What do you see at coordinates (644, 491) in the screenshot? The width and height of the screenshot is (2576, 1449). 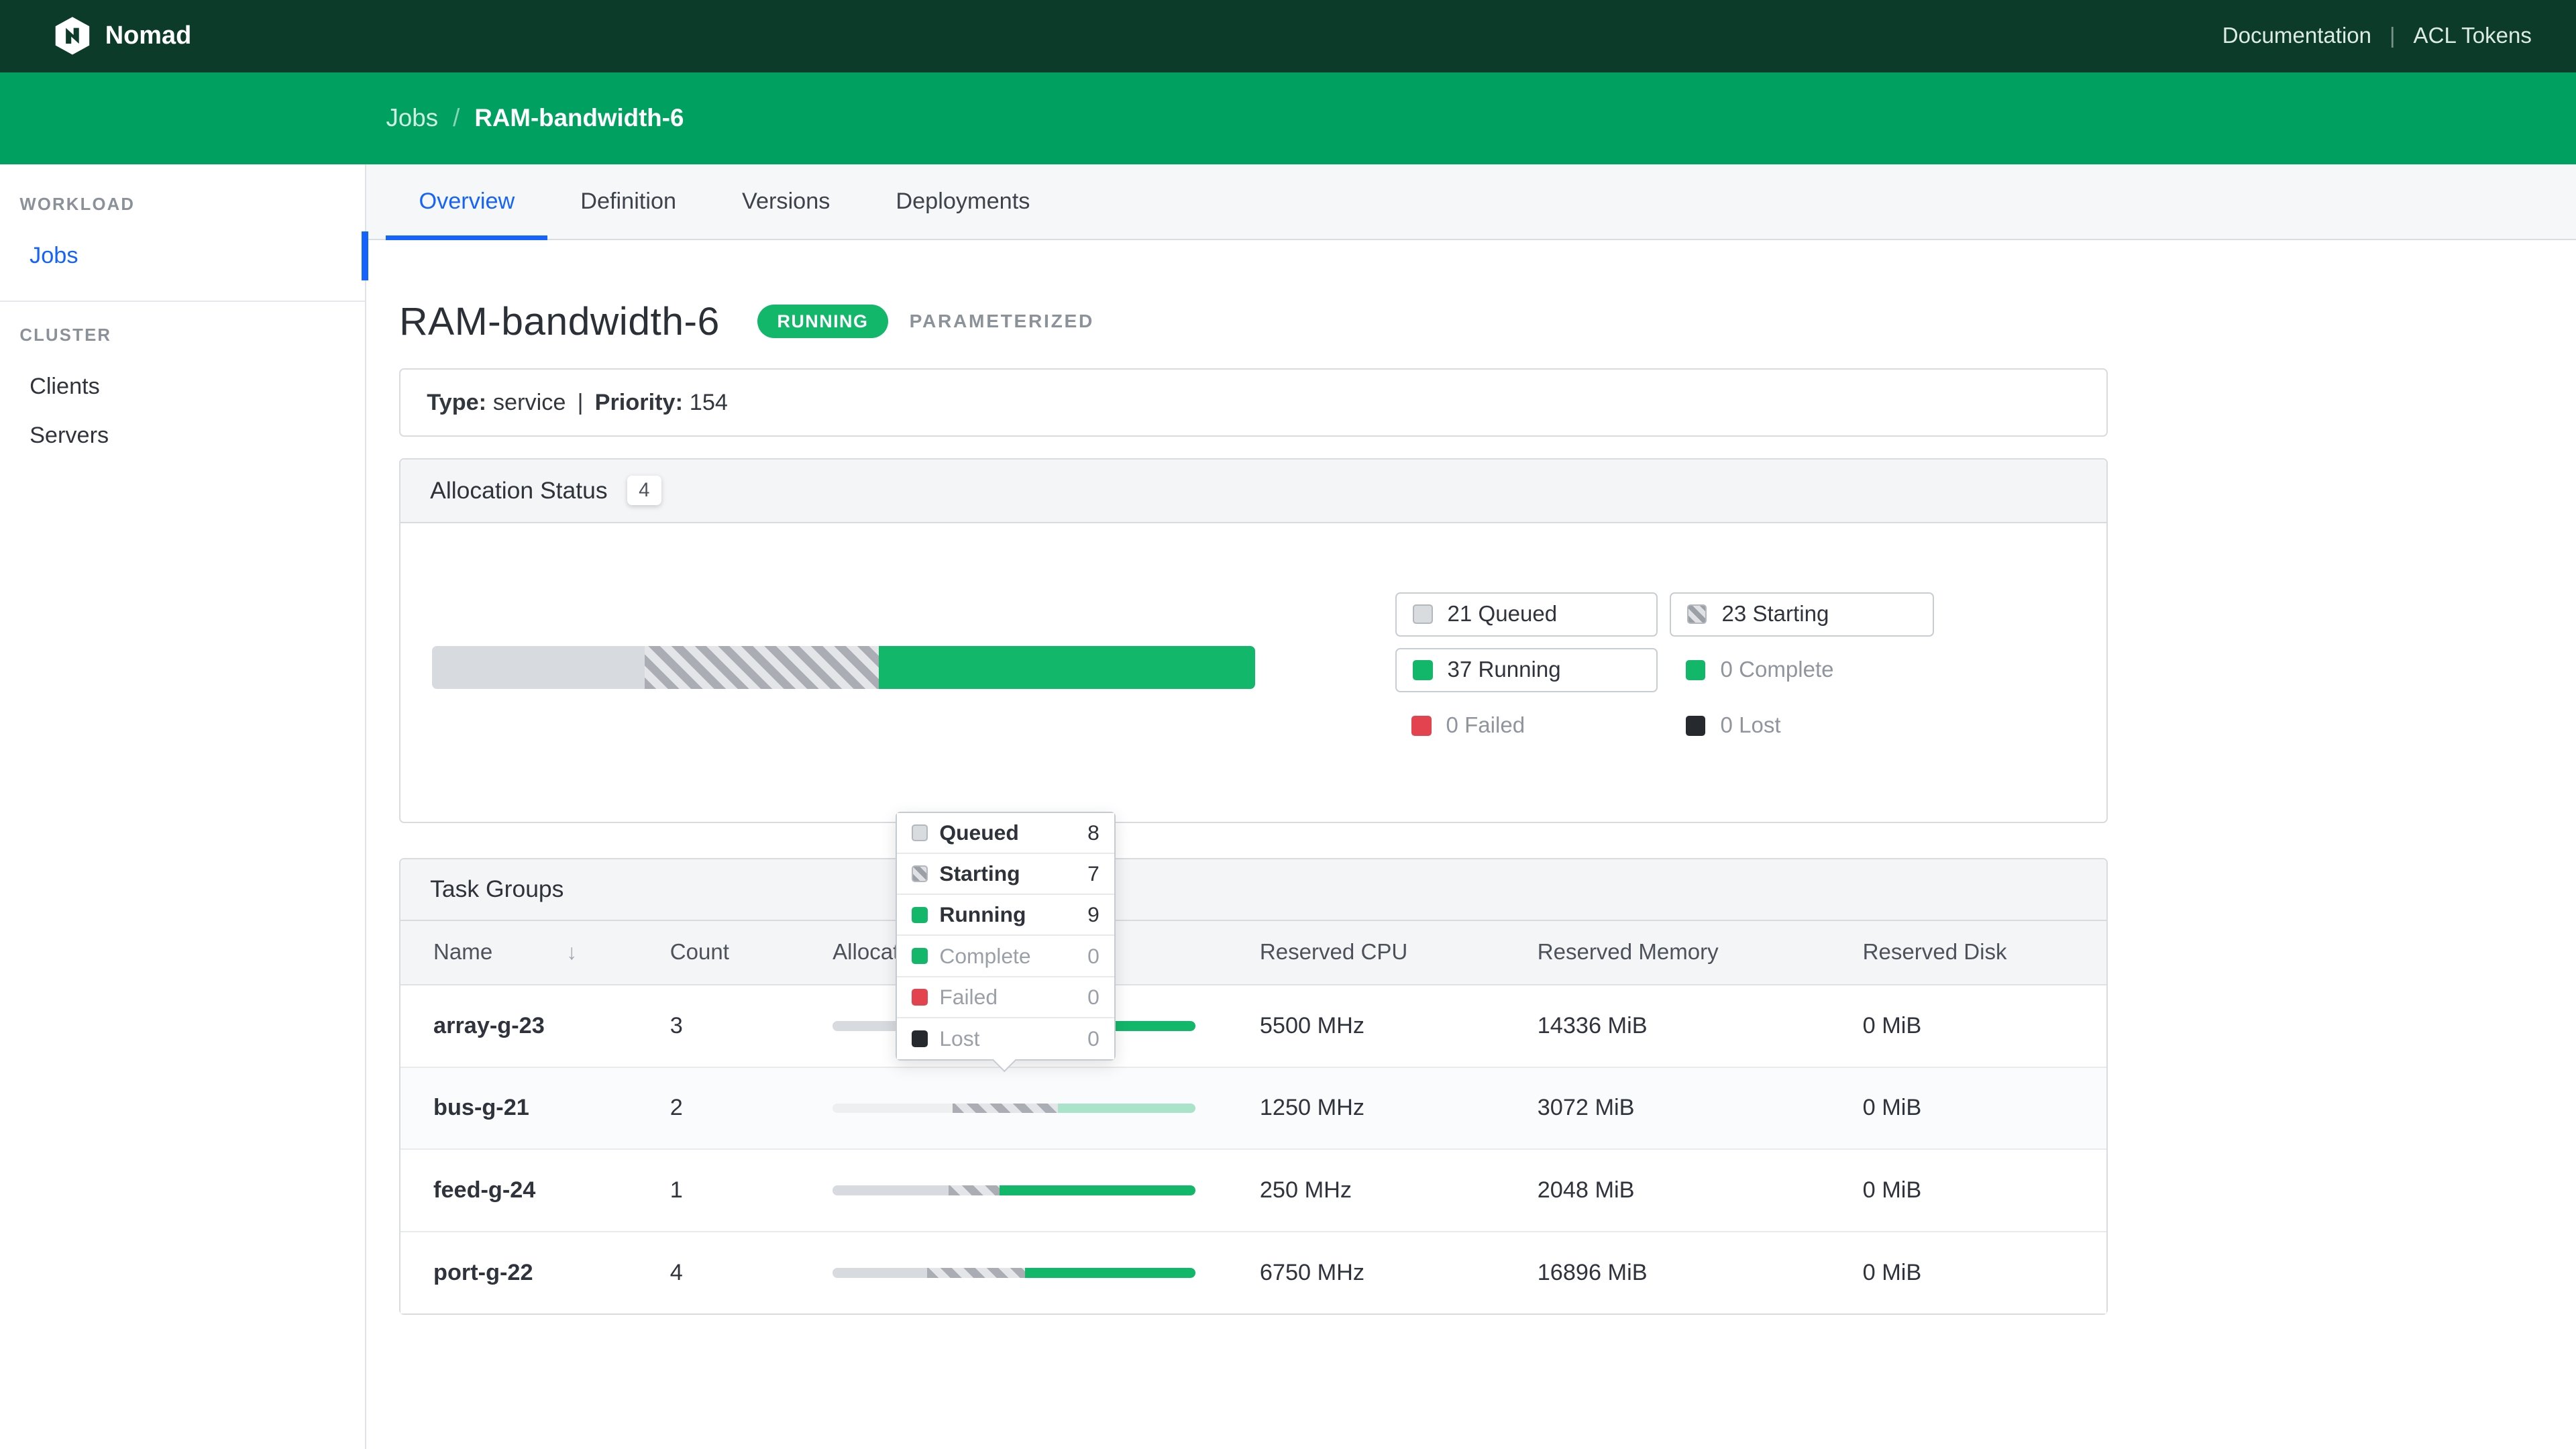 I see `allocation-status-count-badge: 4` at bounding box center [644, 491].